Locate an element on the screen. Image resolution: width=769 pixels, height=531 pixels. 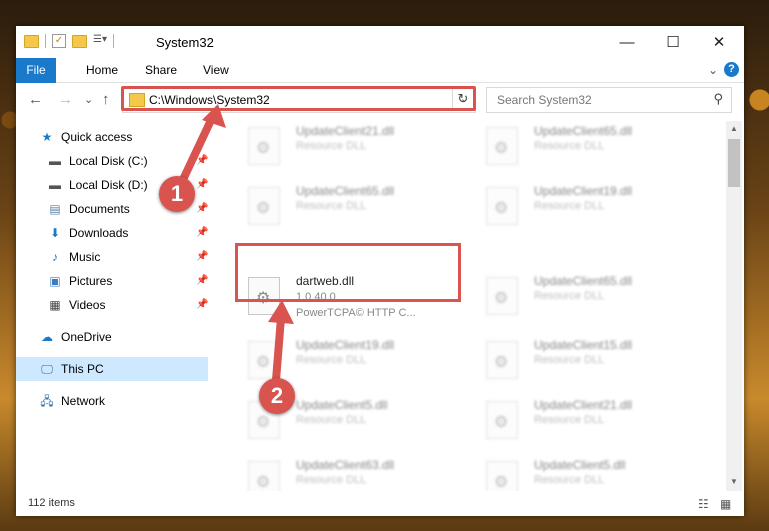
title-bar: ✓ ☰▾ System32 — ☐ ✕ is located at coordinates (380, 42).